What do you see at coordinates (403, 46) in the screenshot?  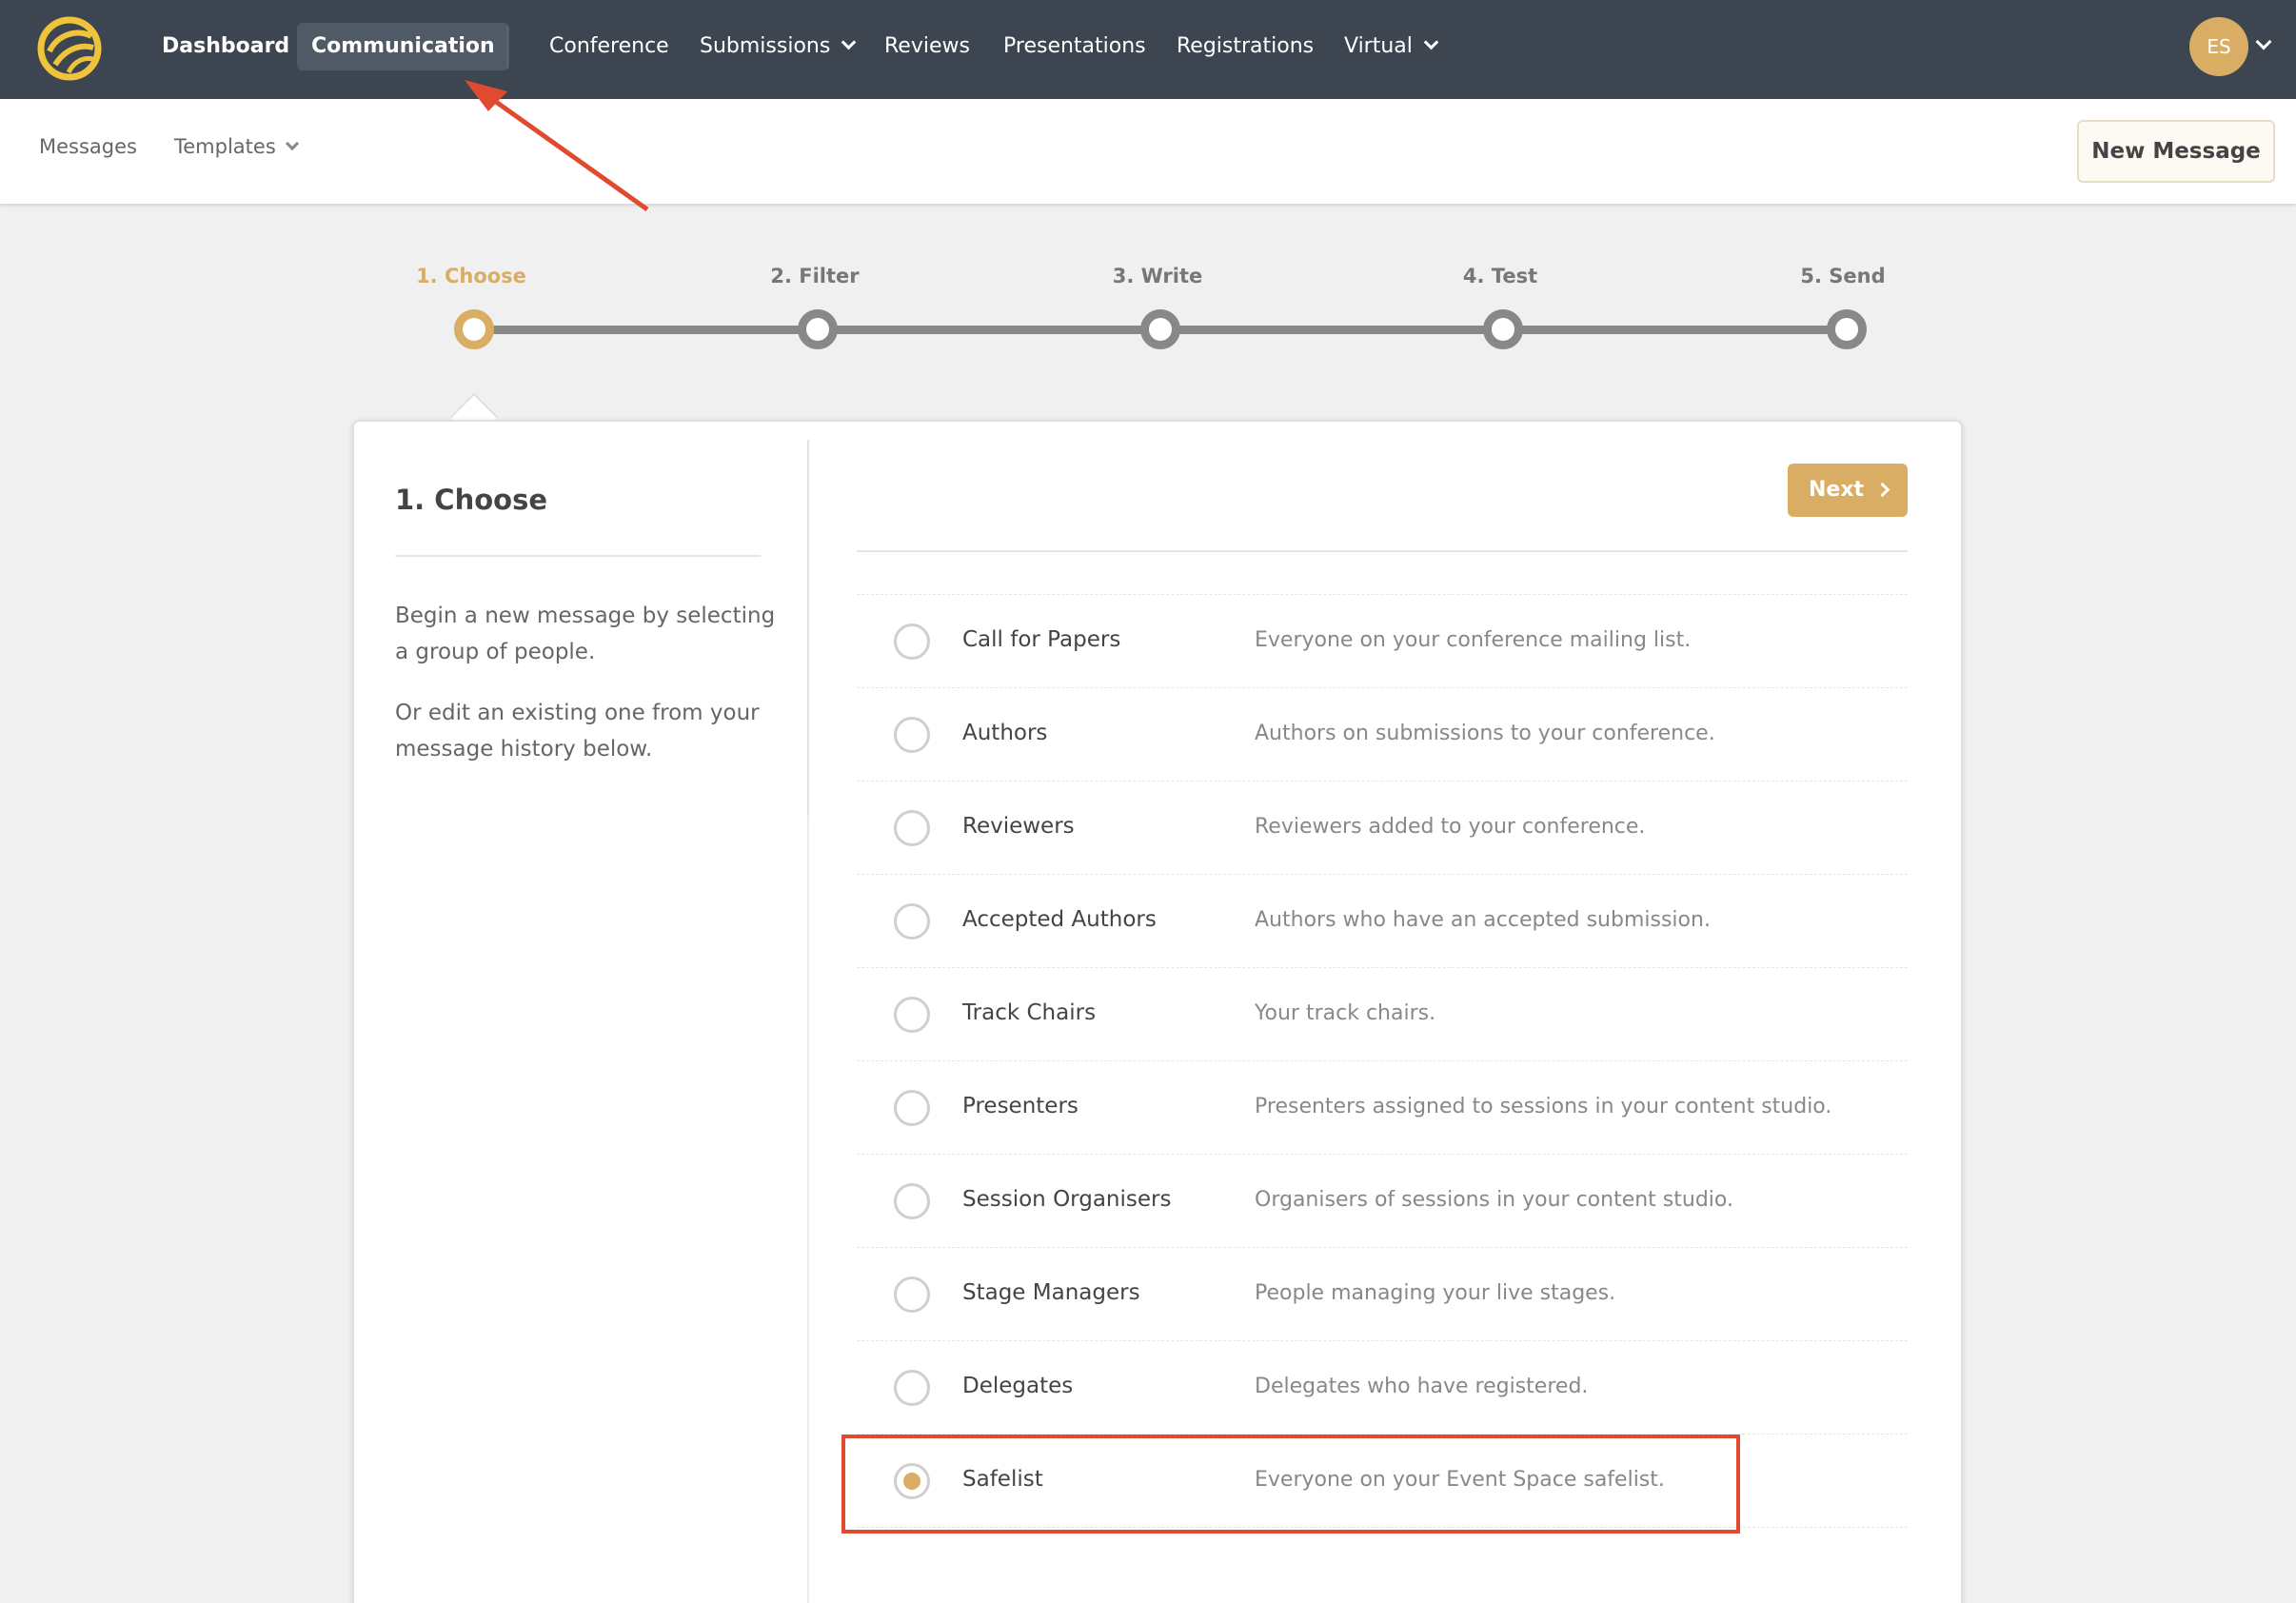 I see `nav-communication: Communication` at bounding box center [403, 46].